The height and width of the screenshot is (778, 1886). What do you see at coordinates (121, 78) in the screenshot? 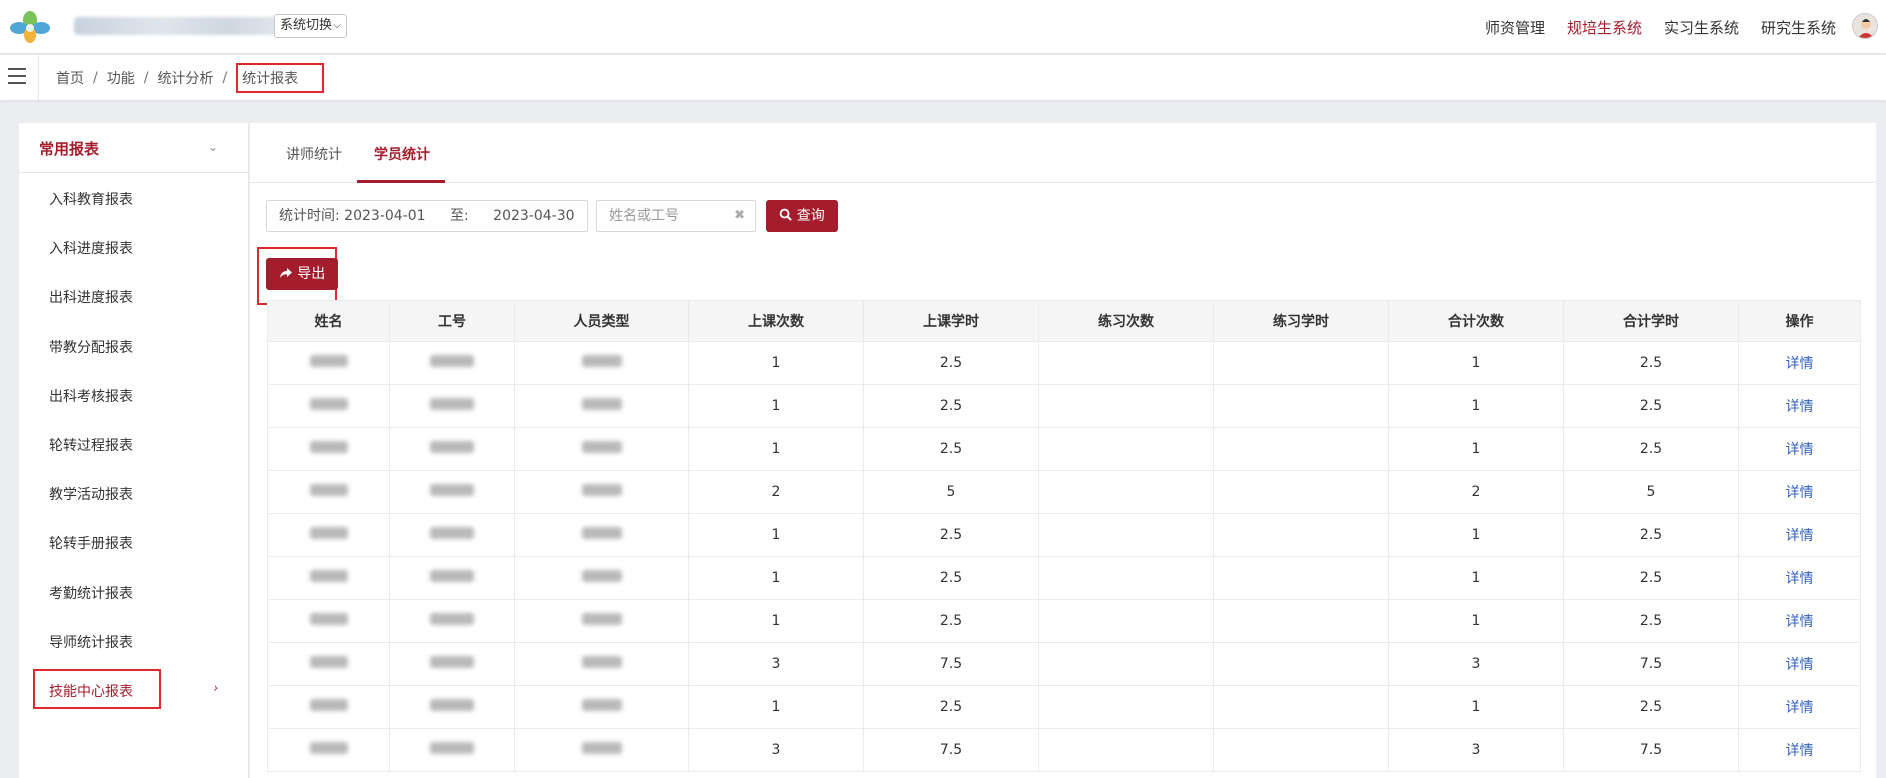
I see `breadcrumb-function: 功能` at bounding box center [121, 78].